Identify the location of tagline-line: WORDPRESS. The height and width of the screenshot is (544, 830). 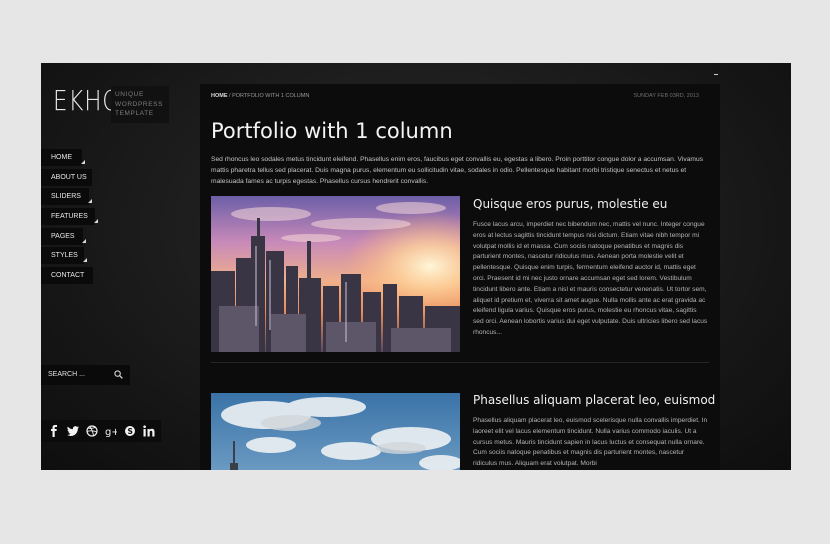
(139, 104).